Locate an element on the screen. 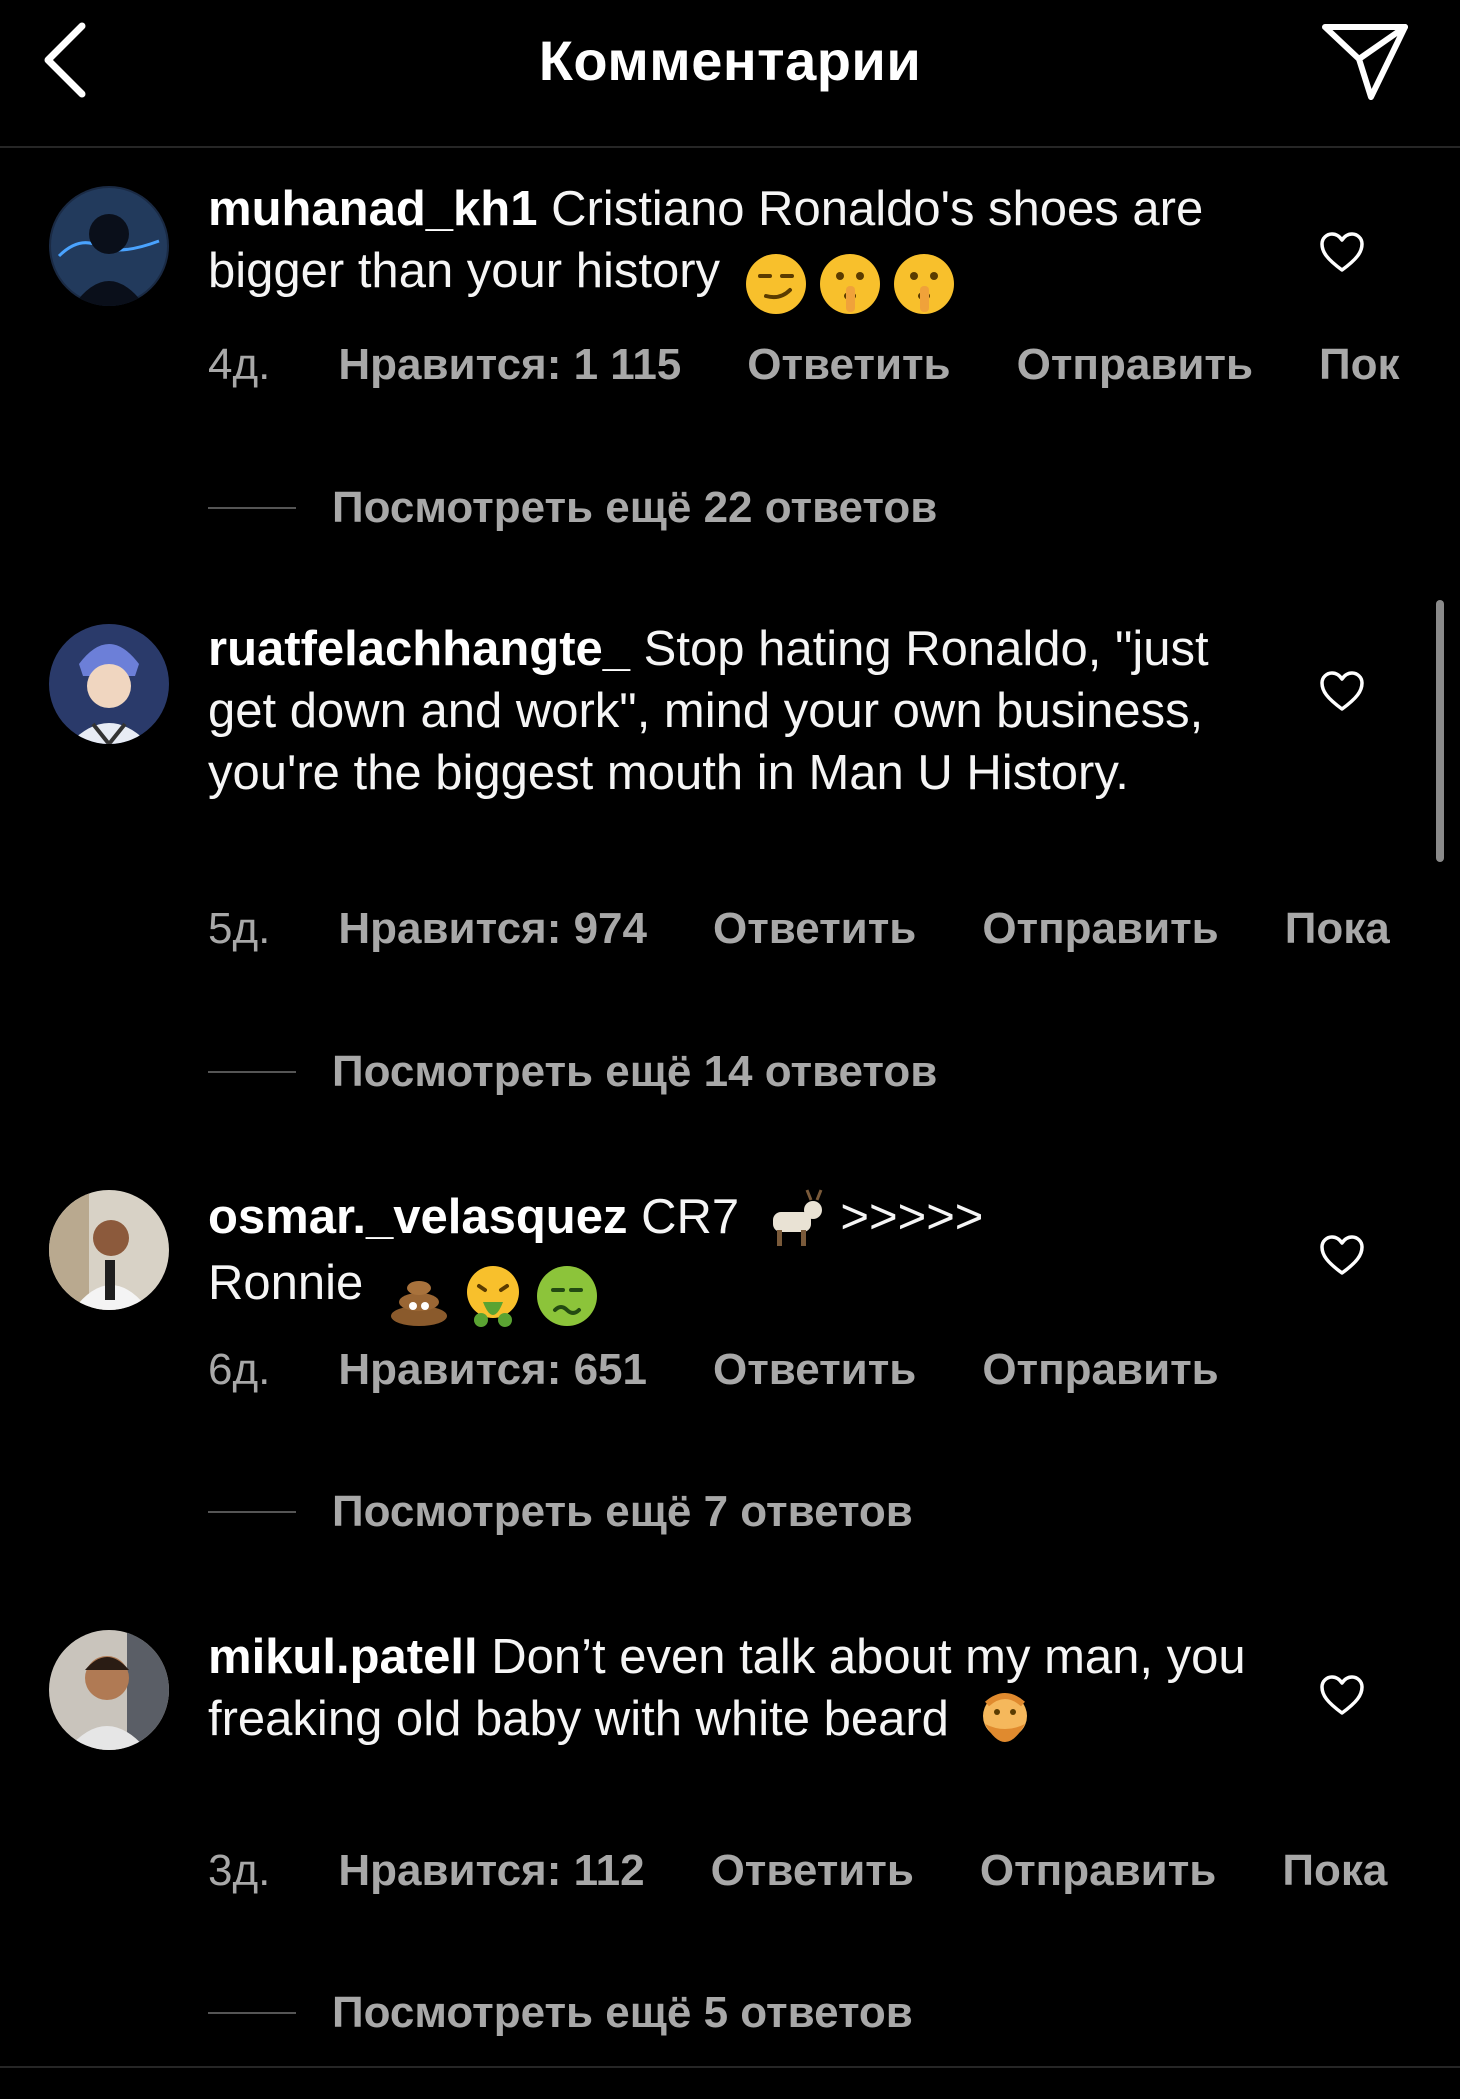  more-button: Пок is located at coordinates (1359, 365).